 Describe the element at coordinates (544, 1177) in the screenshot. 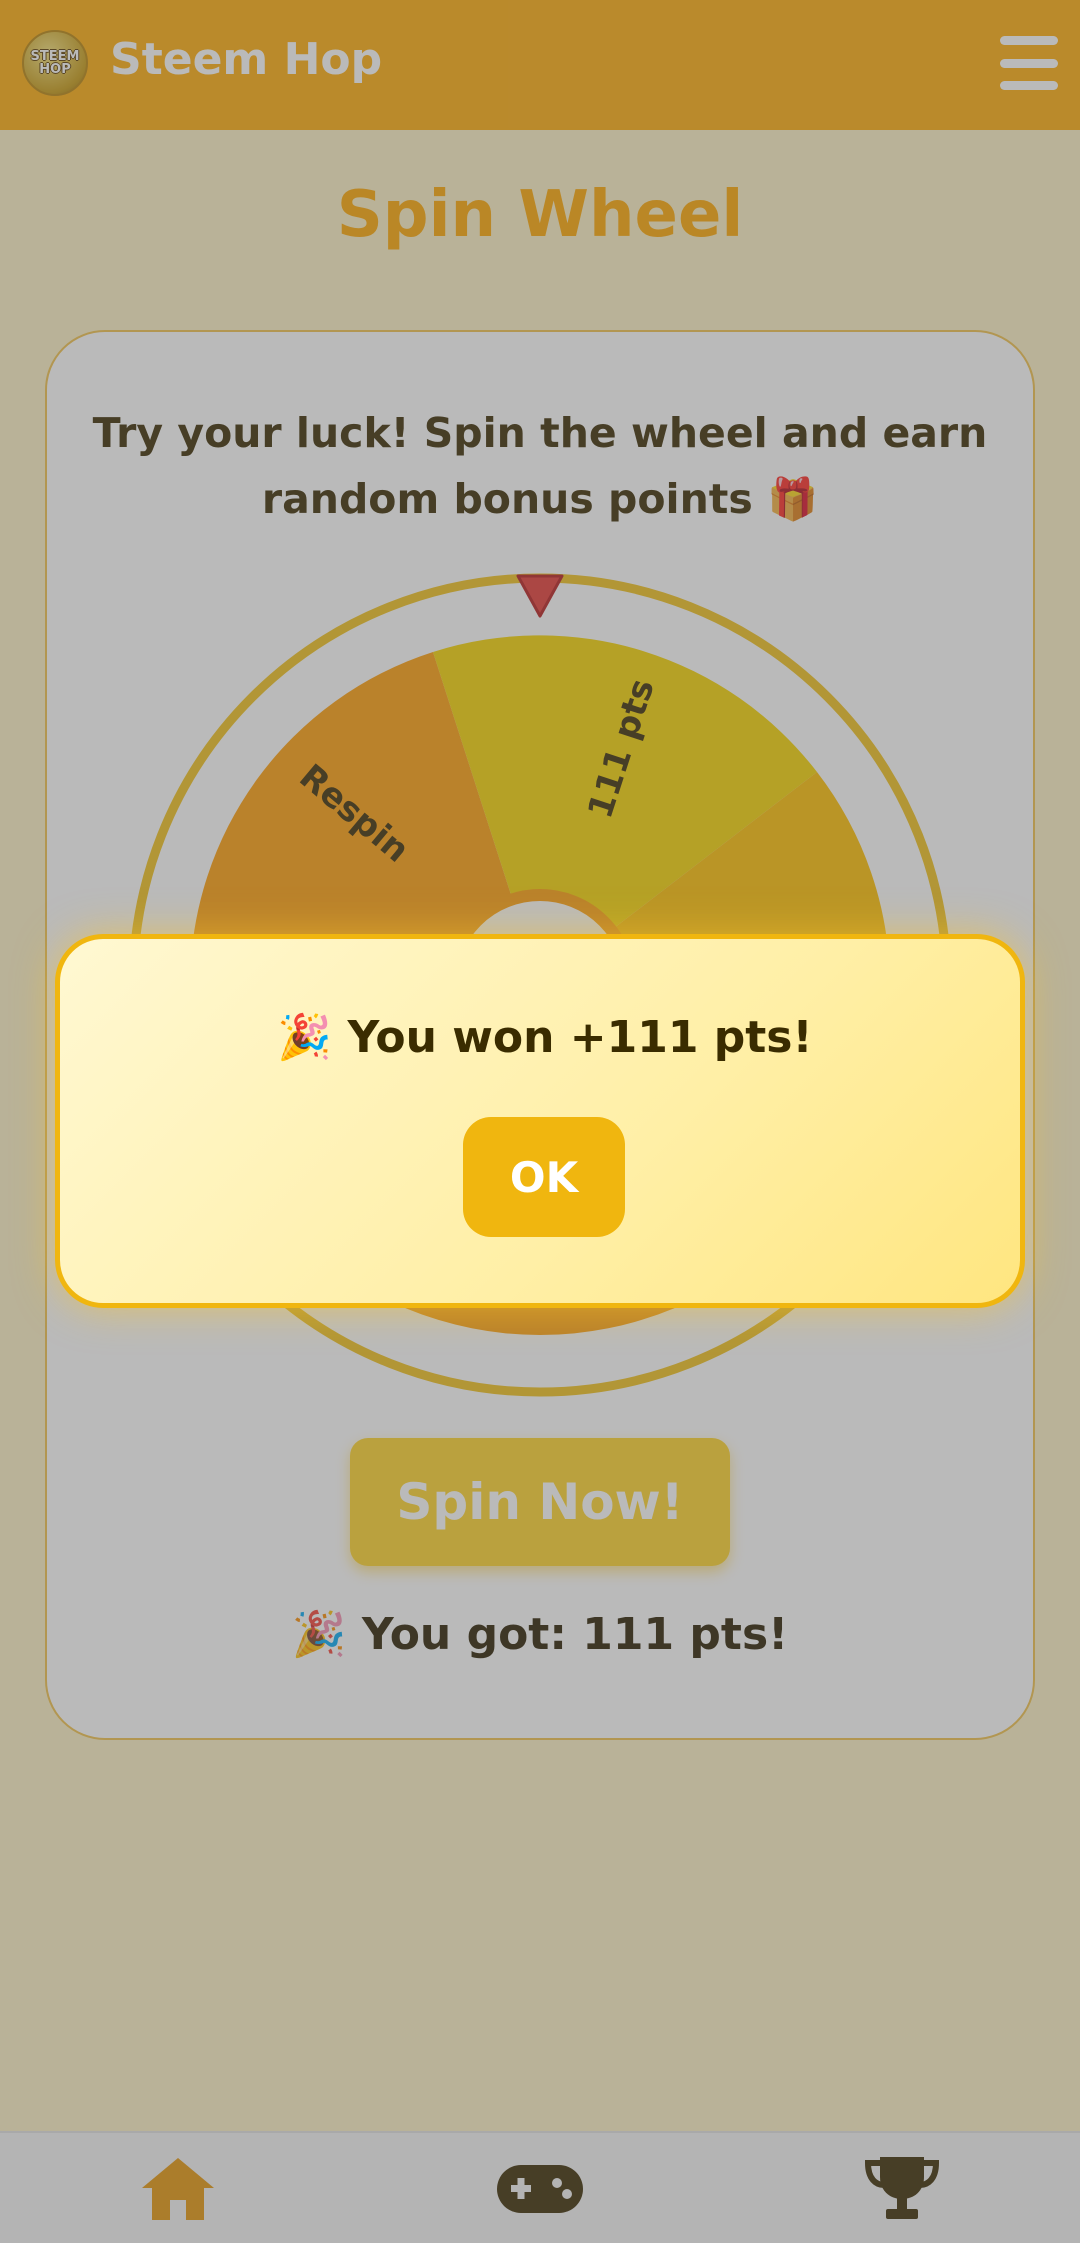

I see `ok-button: OK` at that location.